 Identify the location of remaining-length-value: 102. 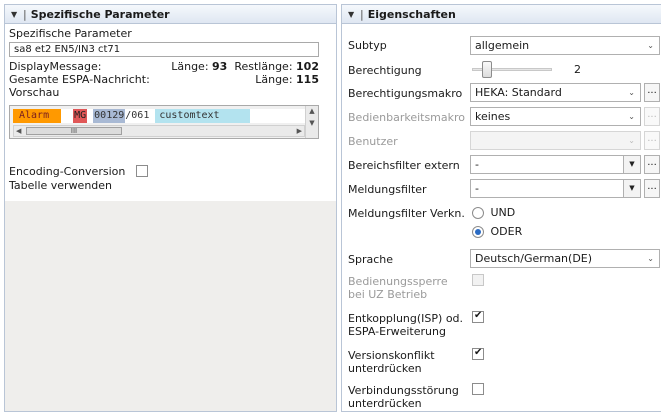
(307, 66).